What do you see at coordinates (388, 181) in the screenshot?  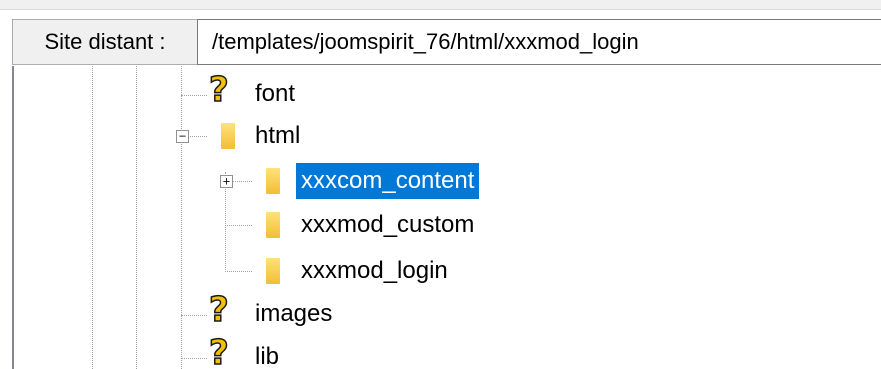 I see `tree-item-label: xxxcom_content` at bounding box center [388, 181].